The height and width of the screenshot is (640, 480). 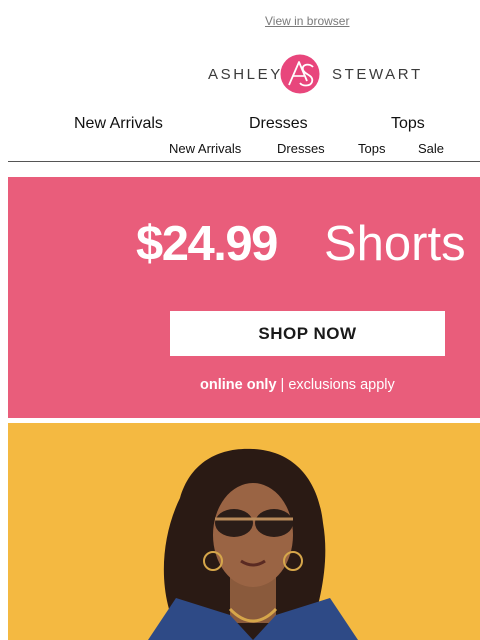 I want to click on nav-secondary-new-arrivals: New Arrivals, so click(x=205, y=148).